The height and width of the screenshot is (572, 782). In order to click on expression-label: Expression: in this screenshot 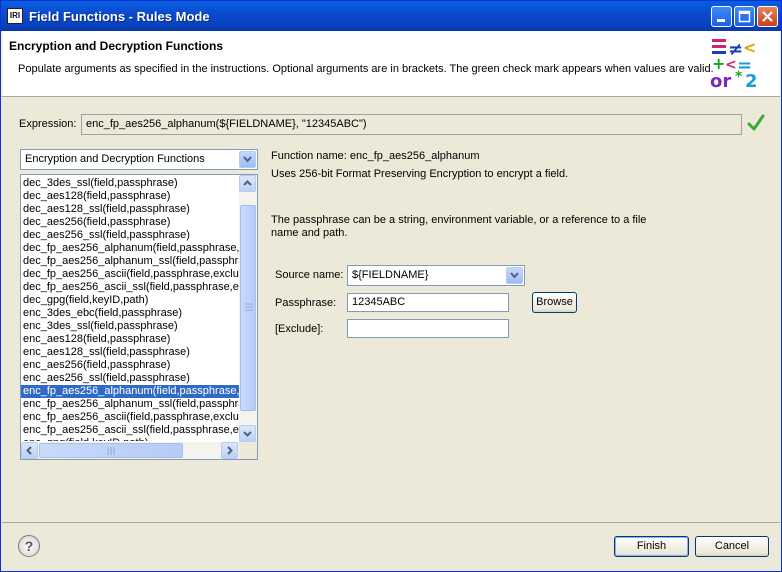, I will do `click(48, 124)`.